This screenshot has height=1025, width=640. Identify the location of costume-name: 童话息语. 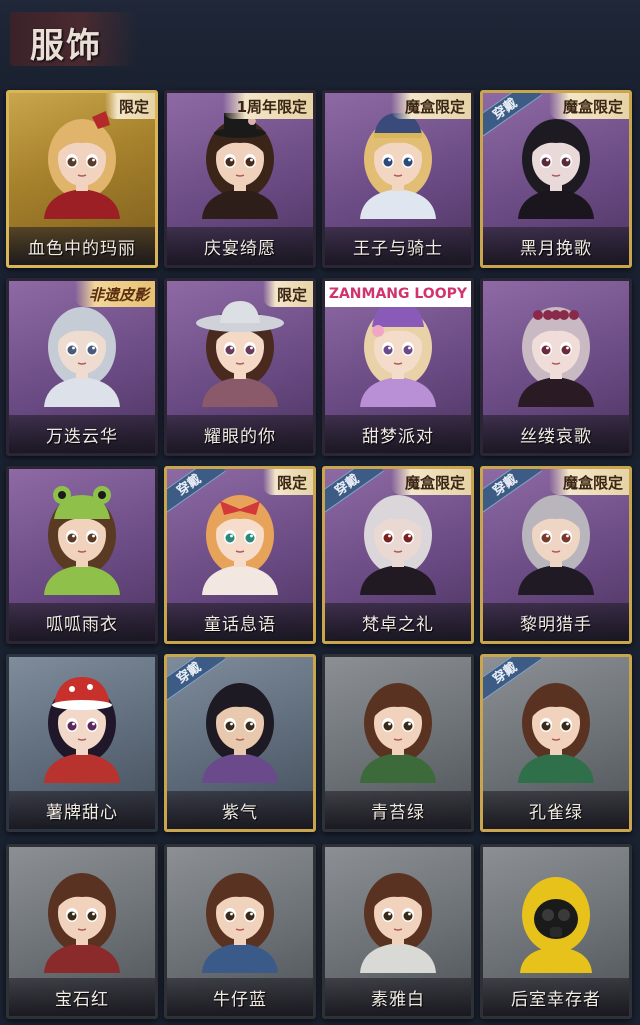
(240, 624).